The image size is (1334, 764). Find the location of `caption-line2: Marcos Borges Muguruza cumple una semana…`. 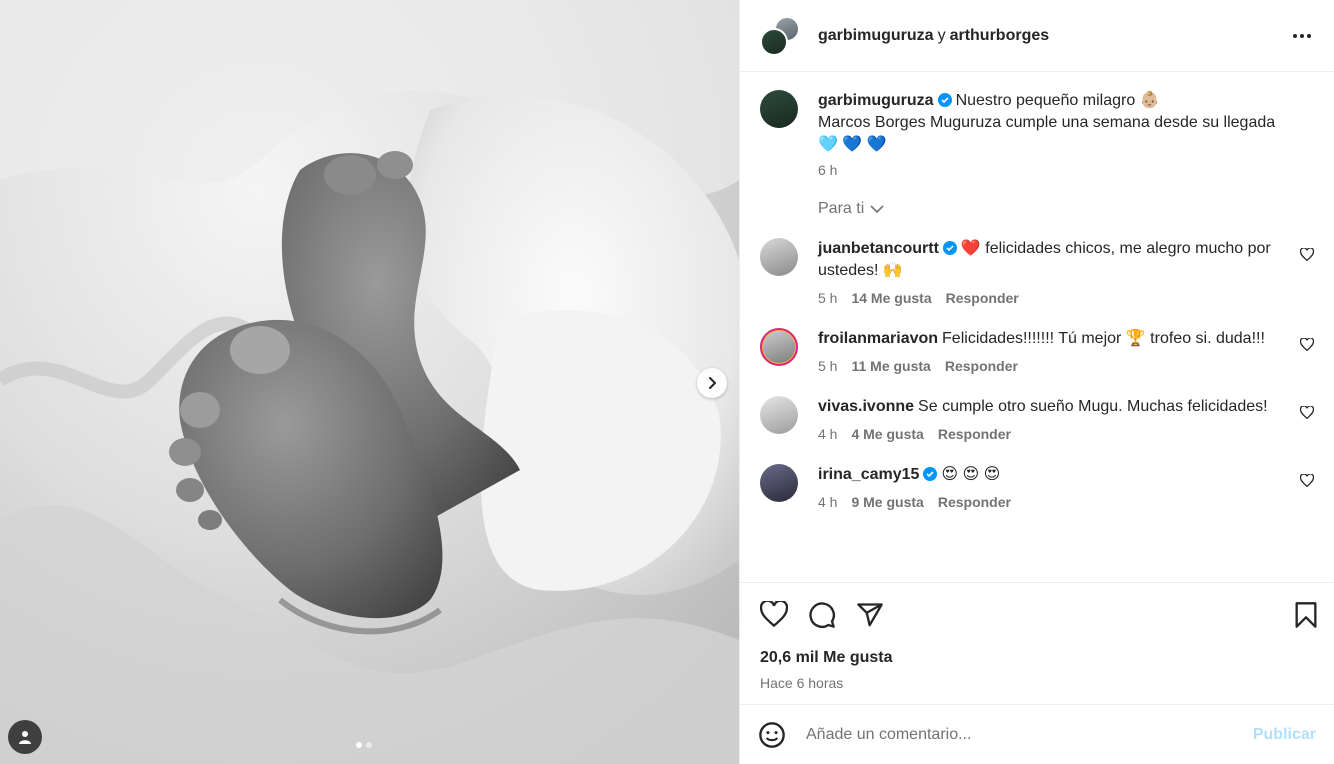

caption-line2: Marcos Borges Muguruza cumple una semana… is located at coordinates (1047, 122).